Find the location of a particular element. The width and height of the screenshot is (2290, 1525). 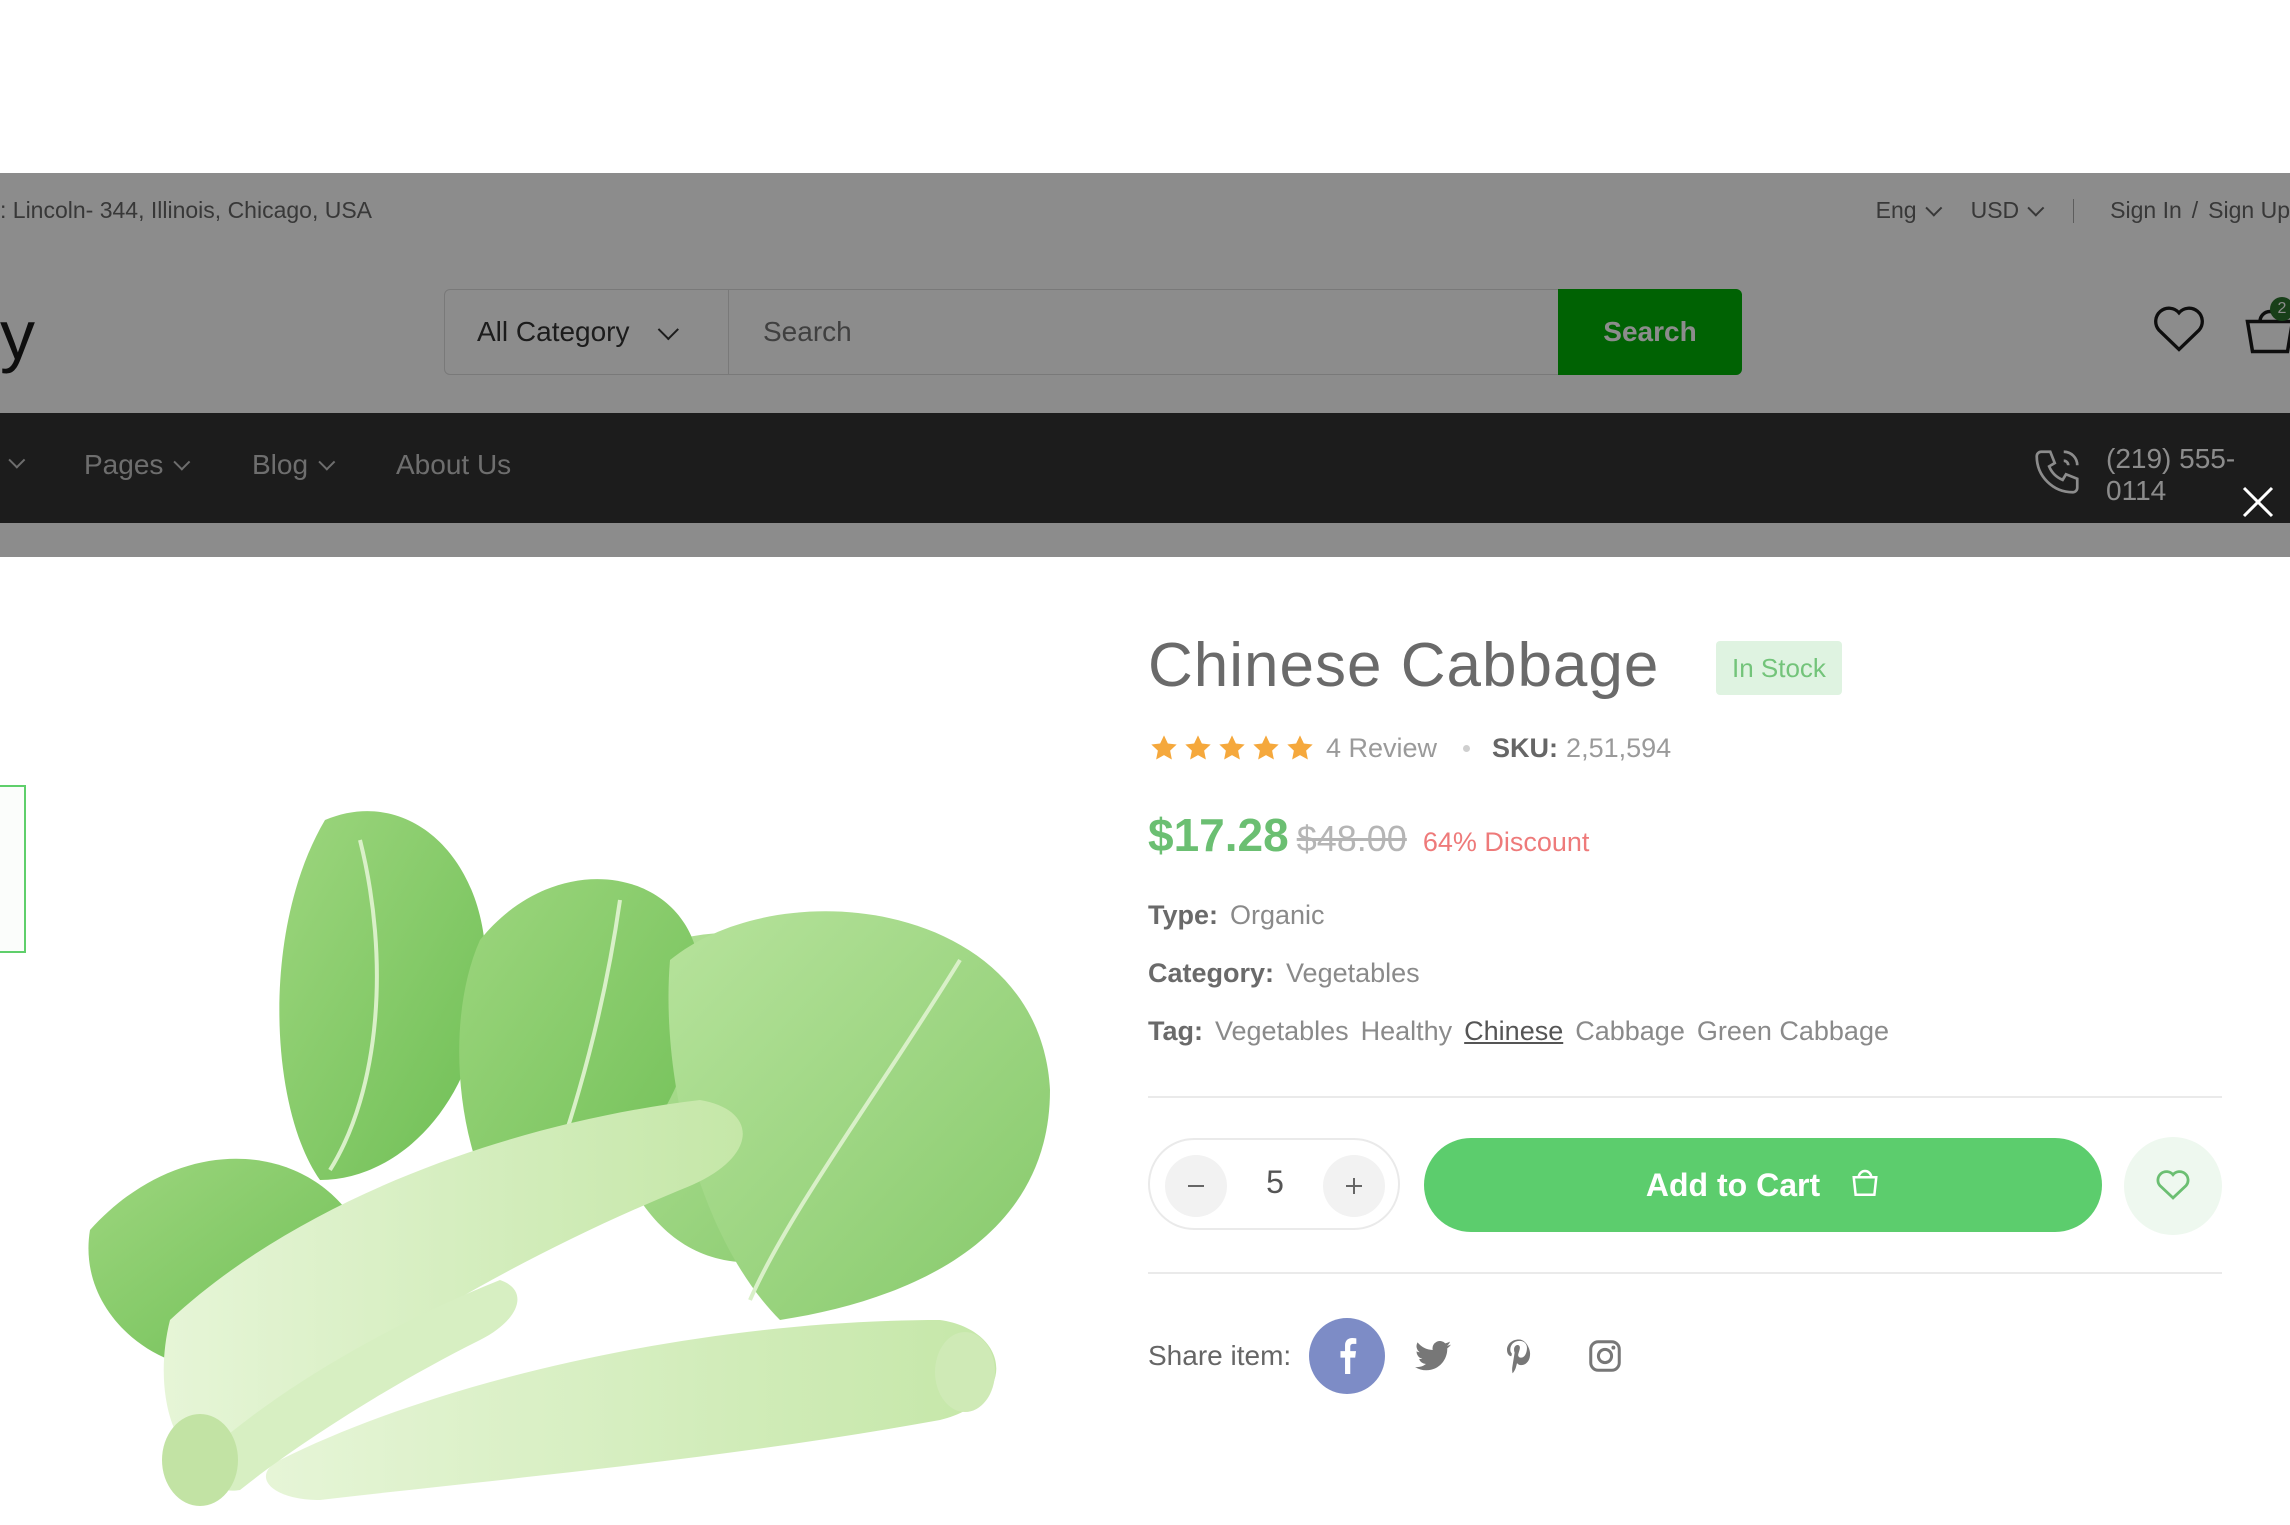

wishlist-button is located at coordinates (2173, 1186).